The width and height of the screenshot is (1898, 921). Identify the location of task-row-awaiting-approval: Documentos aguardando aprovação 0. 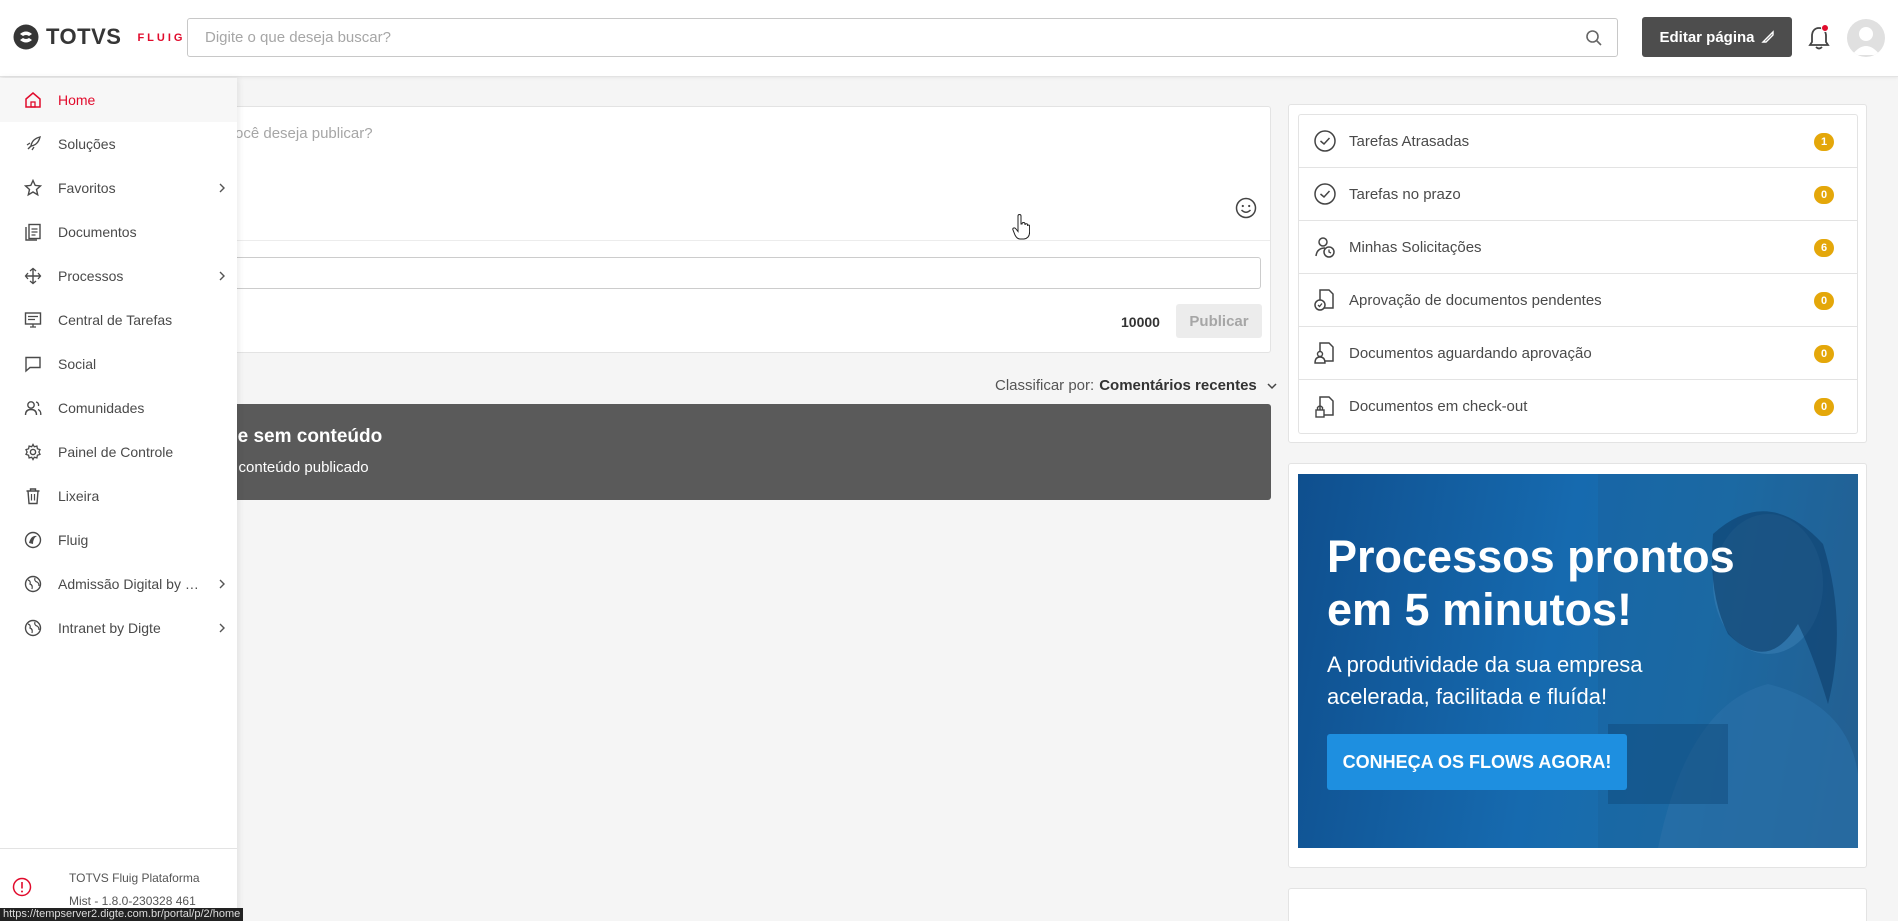
(1578, 353).